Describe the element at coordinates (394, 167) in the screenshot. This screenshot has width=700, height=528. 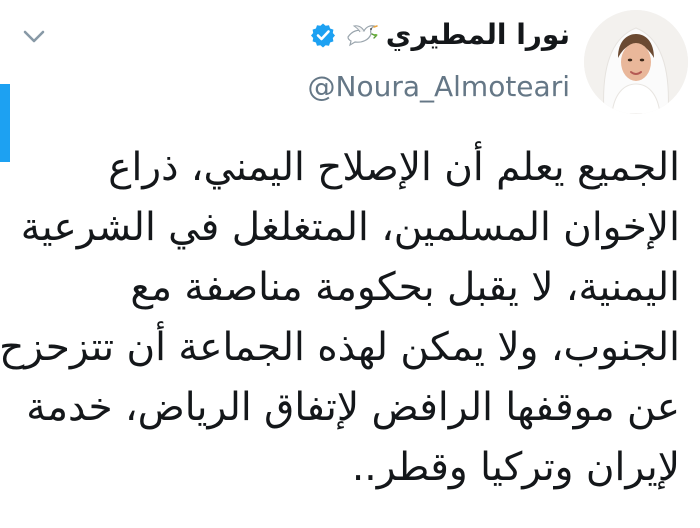
I see `tweet-line: الجميع يعلم أن الإصلاح اليمني، ذراع` at that location.